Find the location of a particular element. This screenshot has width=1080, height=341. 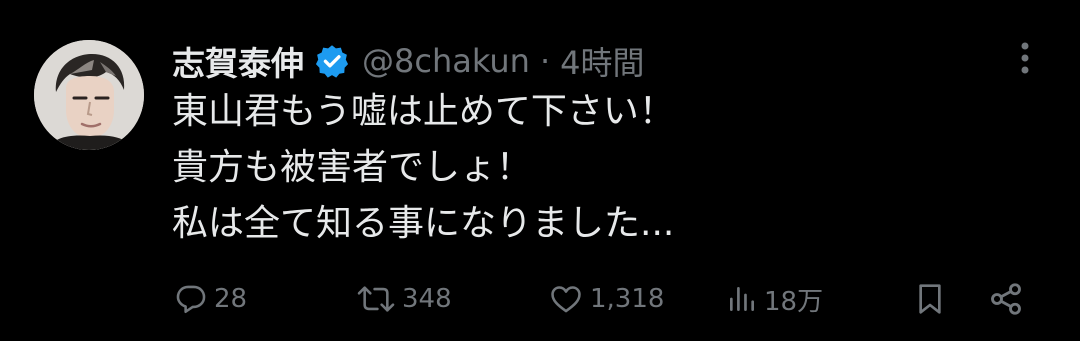

tweet-text-line: 東山君もう嘘は止めて下さい！ is located at coordinates (423, 111).